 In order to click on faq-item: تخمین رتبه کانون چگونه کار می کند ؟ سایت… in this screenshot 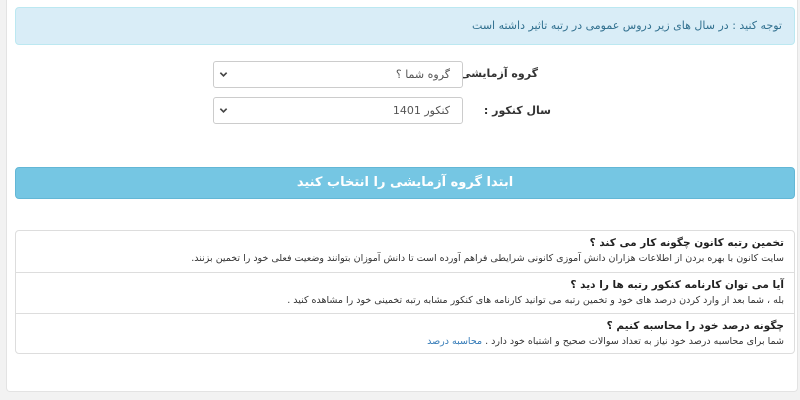, I will do `click(405, 251)`.